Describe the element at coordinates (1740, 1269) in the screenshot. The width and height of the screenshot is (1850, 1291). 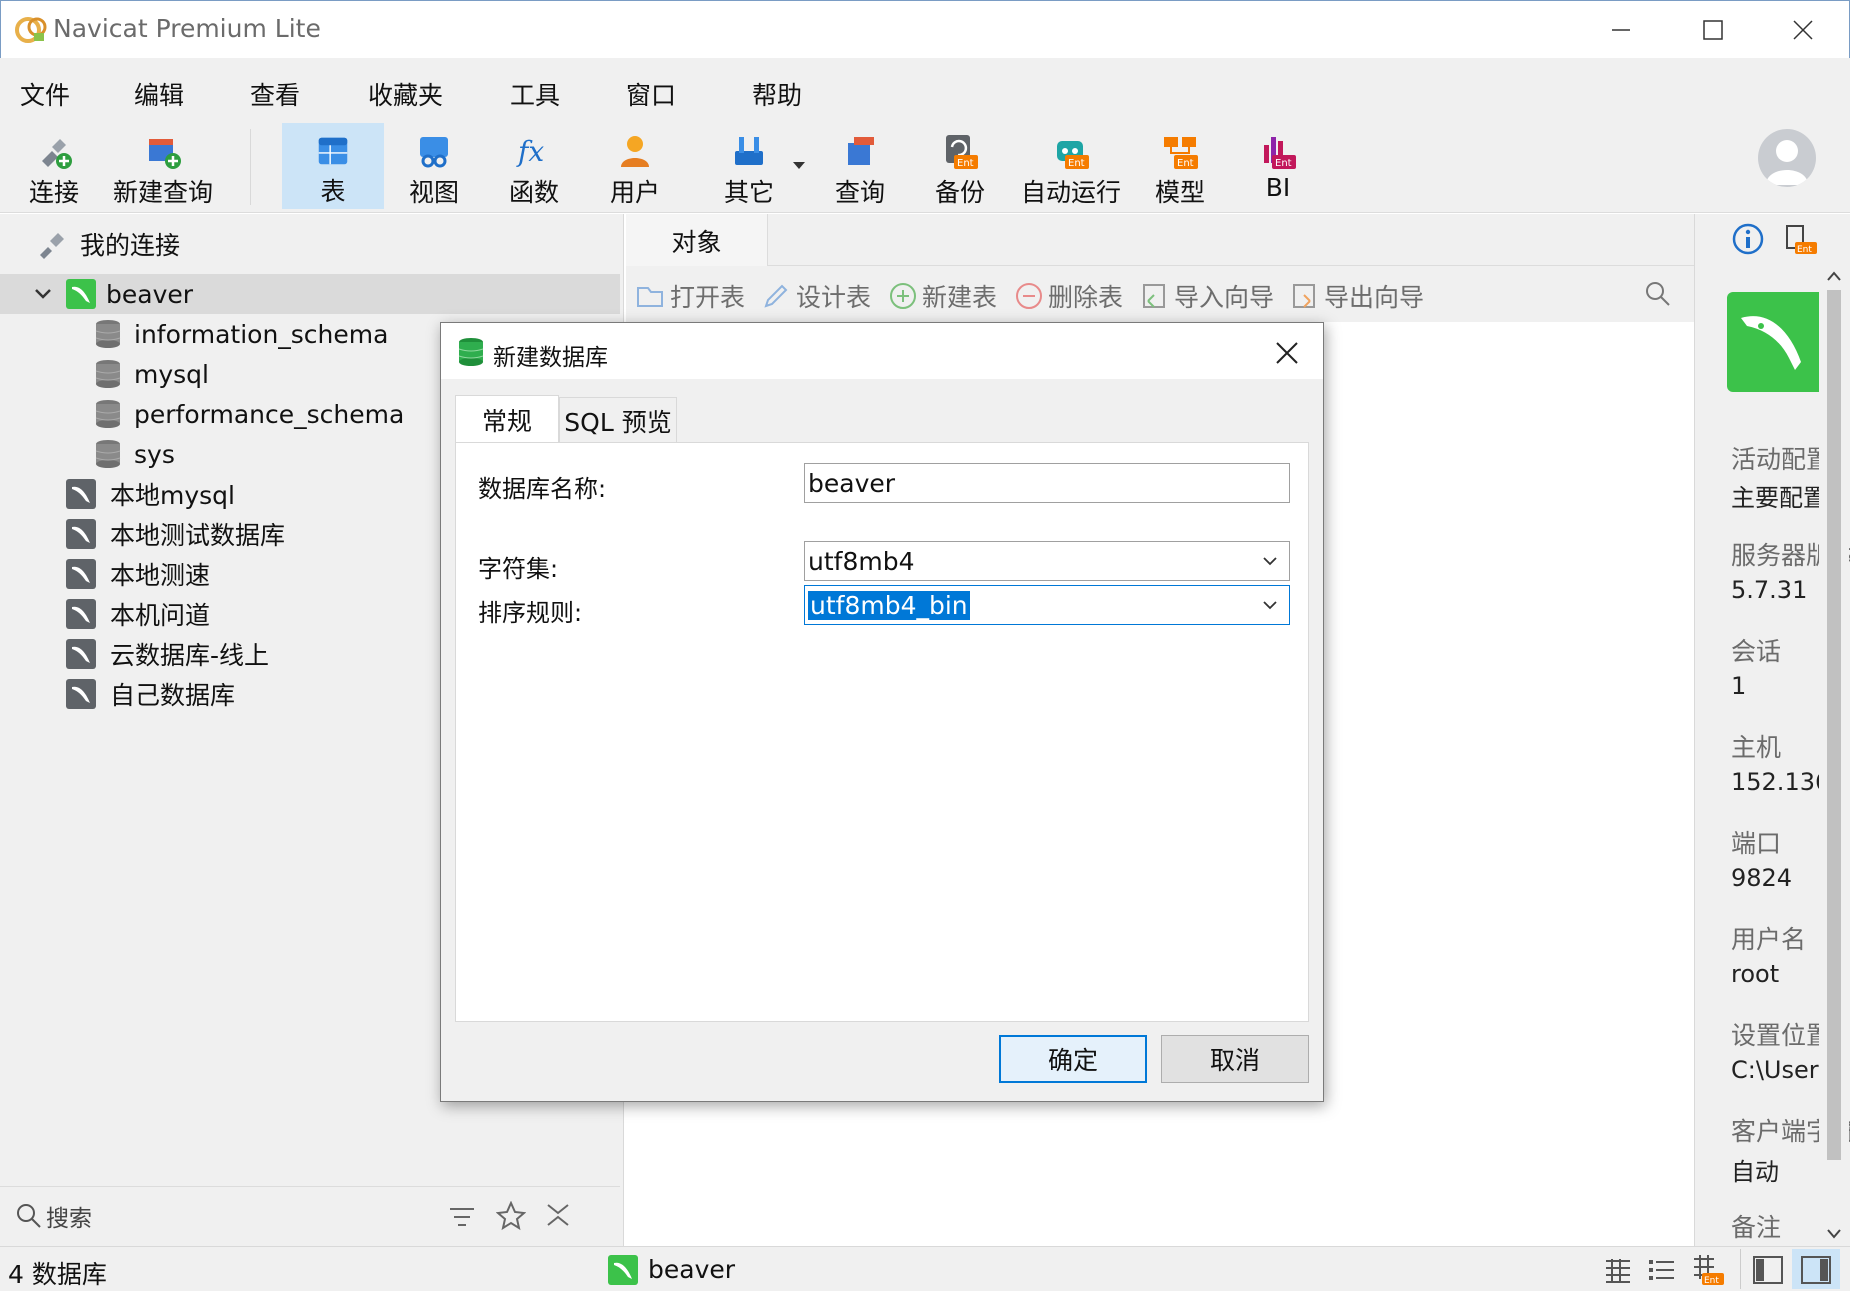
I see `status-divider` at that location.